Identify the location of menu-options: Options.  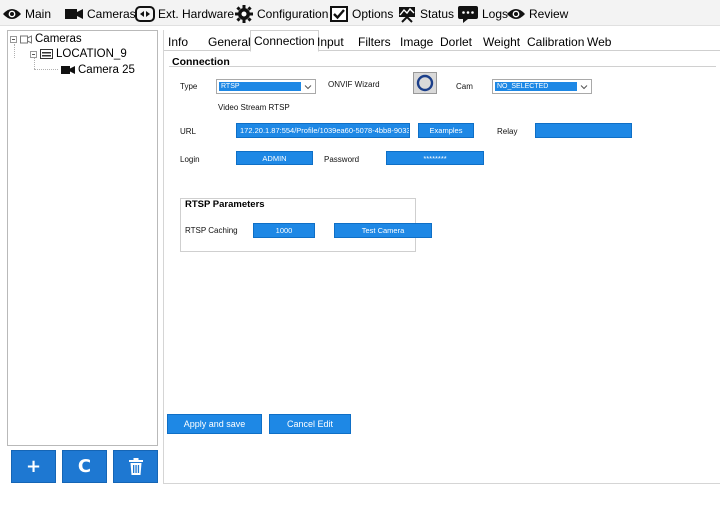
(361, 14).